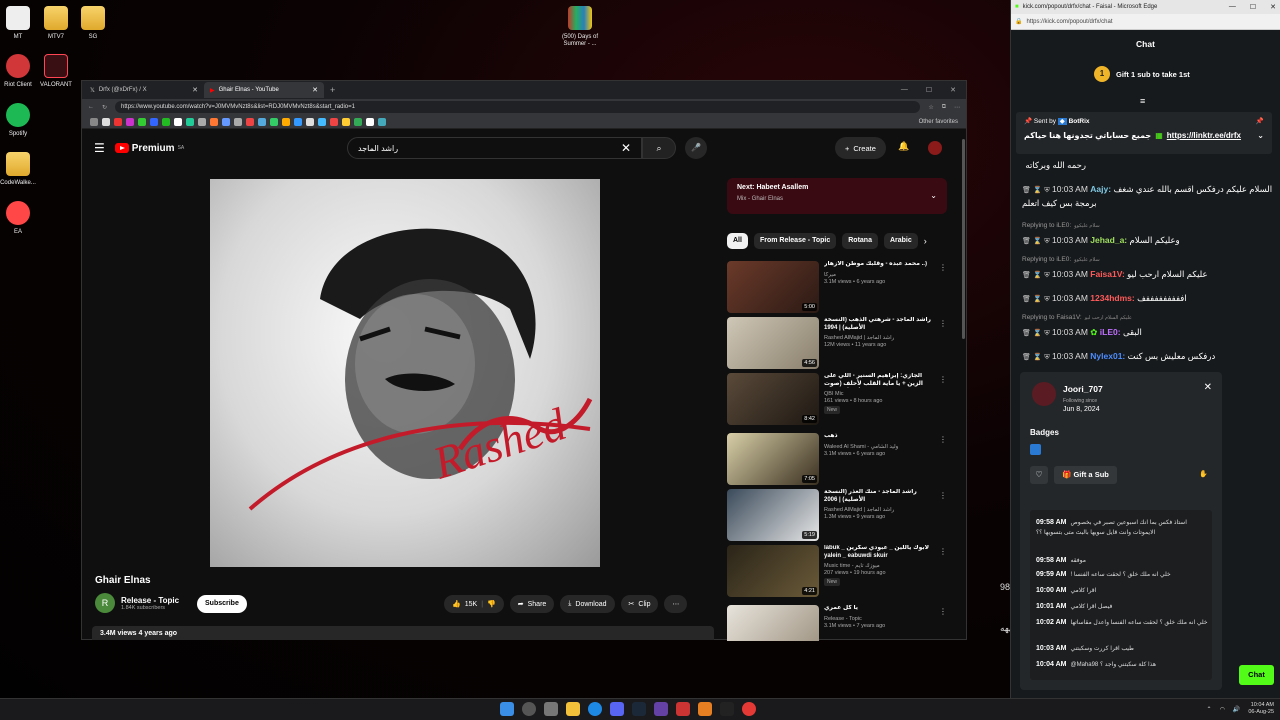 The height and width of the screenshot is (720, 1280). I want to click on chip-from-release: From Release - Topic, so click(795, 241).